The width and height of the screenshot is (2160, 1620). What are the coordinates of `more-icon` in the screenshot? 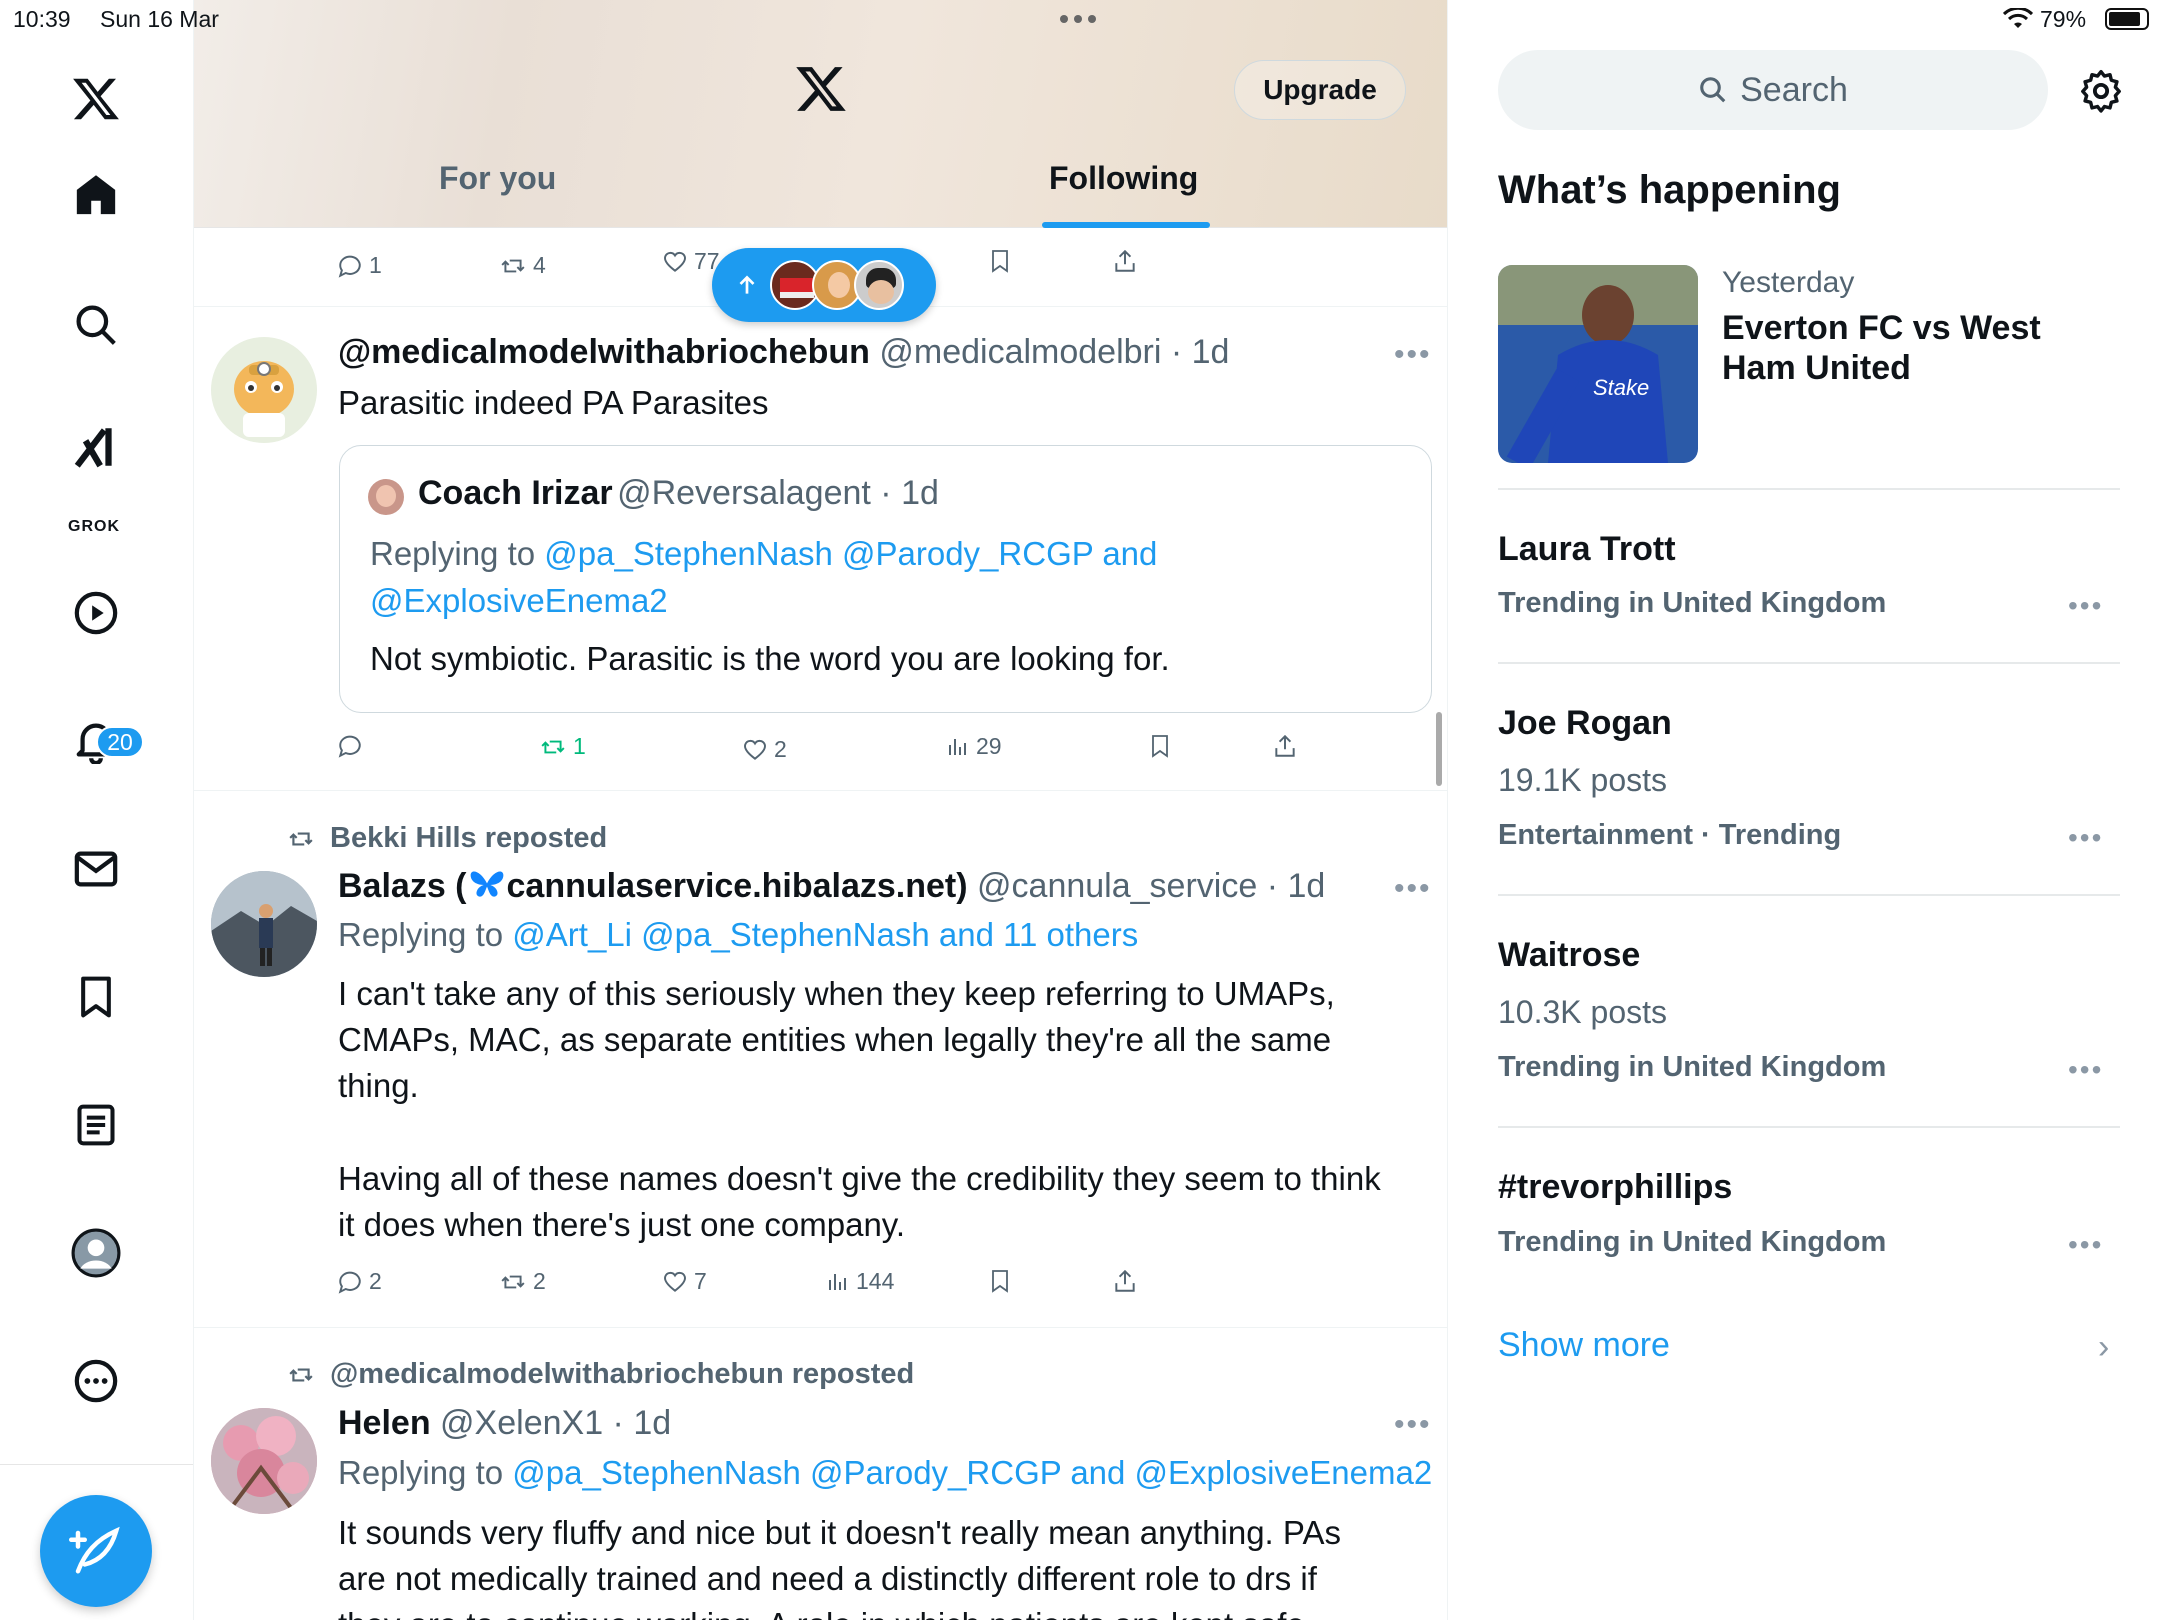 It's located at (96, 1381).